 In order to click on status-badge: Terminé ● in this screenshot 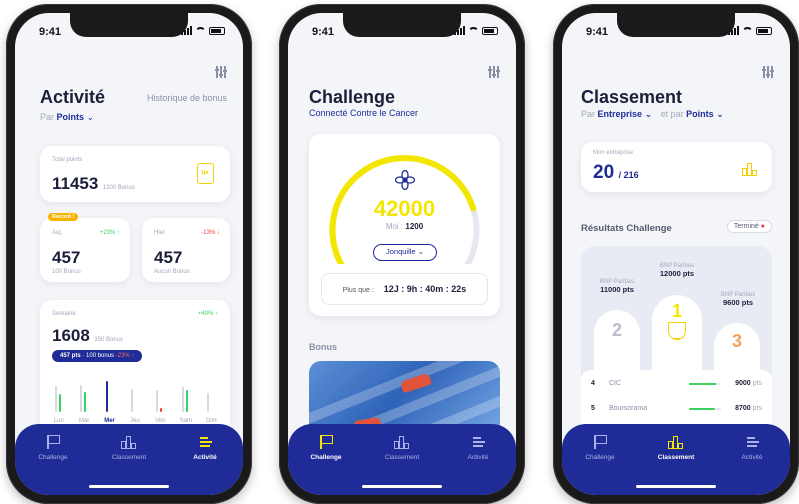, I will do `click(749, 226)`.